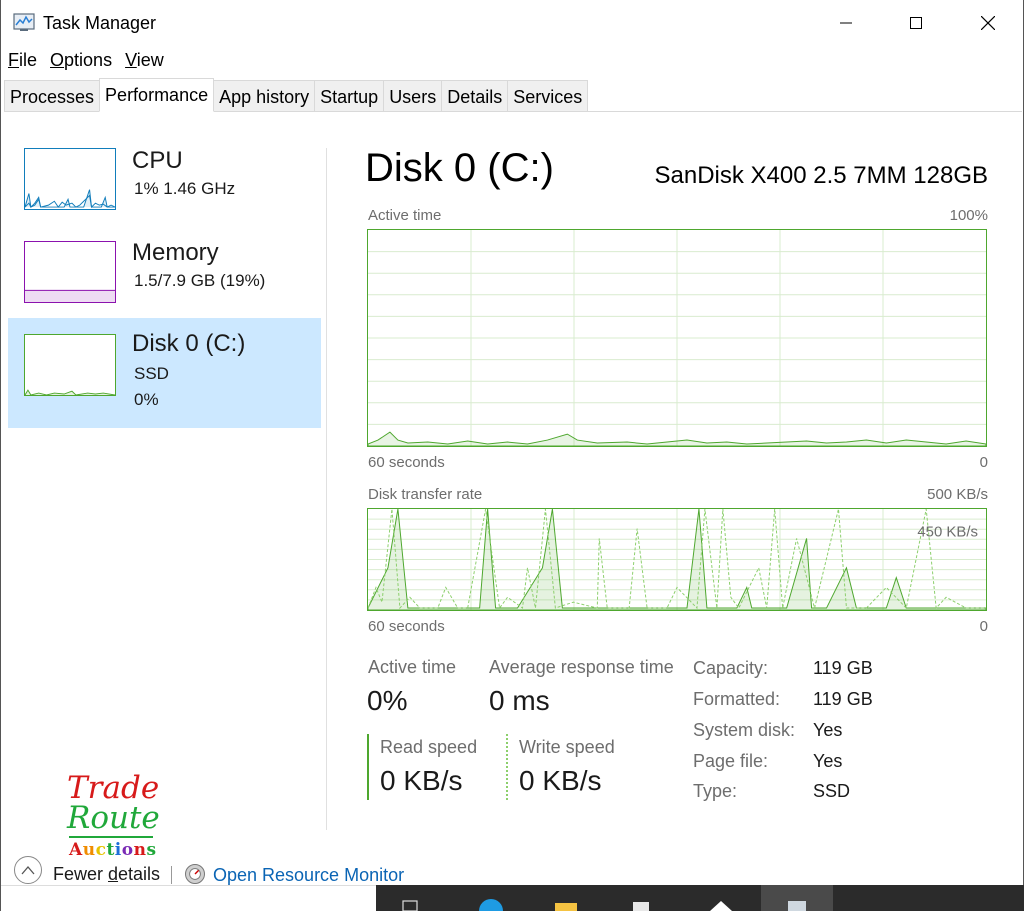  I want to click on chevron-up-icon, so click(28, 870).